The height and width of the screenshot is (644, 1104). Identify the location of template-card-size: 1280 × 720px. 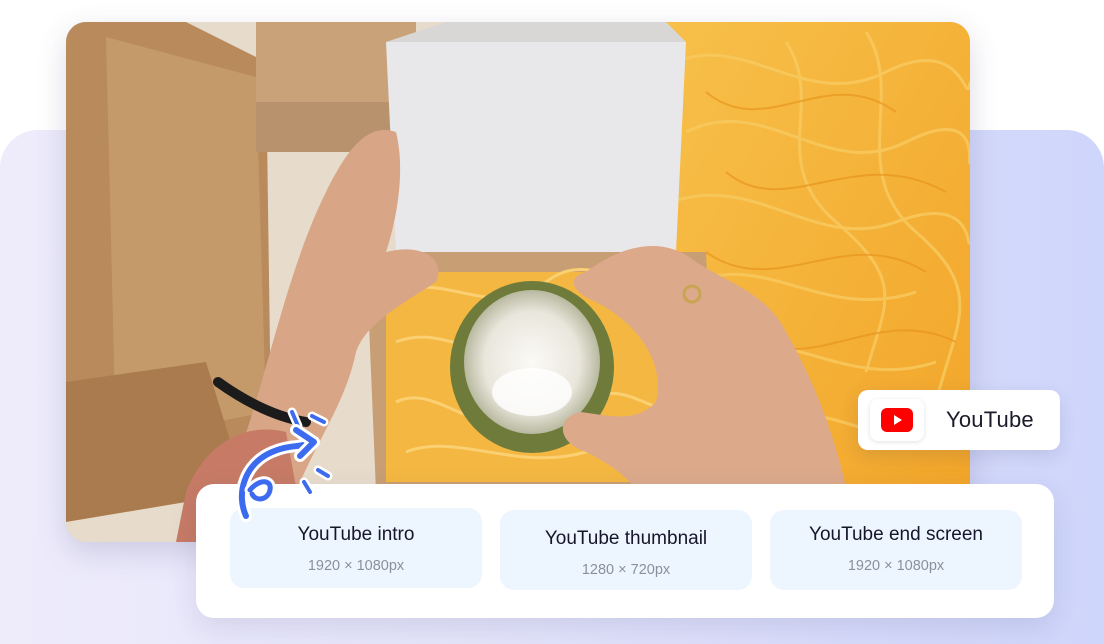
(626, 570).